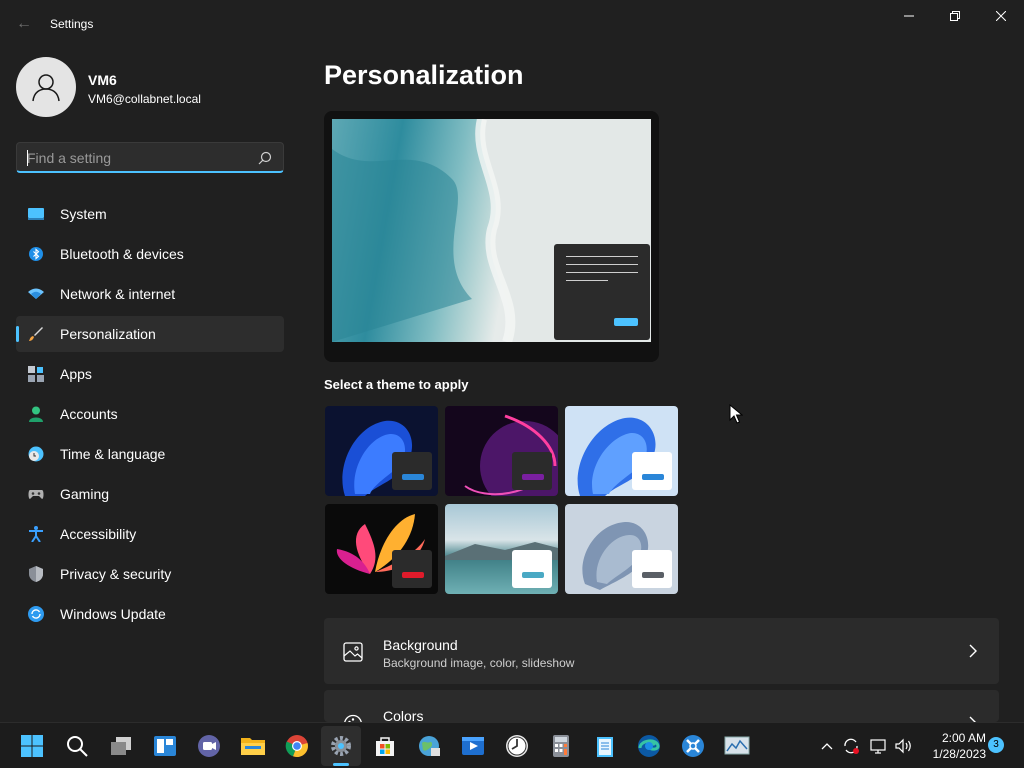 This screenshot has width=1024, height=768. I want to click on sidebar-item-accounts: Accounts, so click(150, 414).